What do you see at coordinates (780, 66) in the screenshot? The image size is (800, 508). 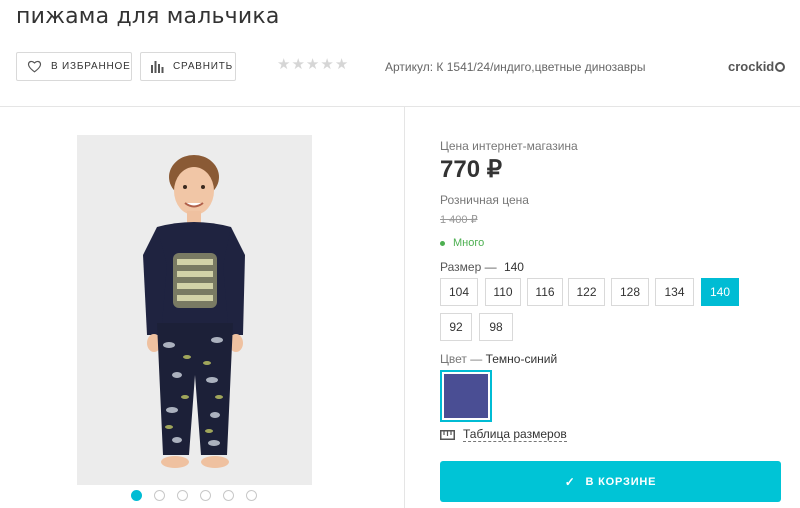 I see `brand-logo-mark` at bounding box center [780, 66].